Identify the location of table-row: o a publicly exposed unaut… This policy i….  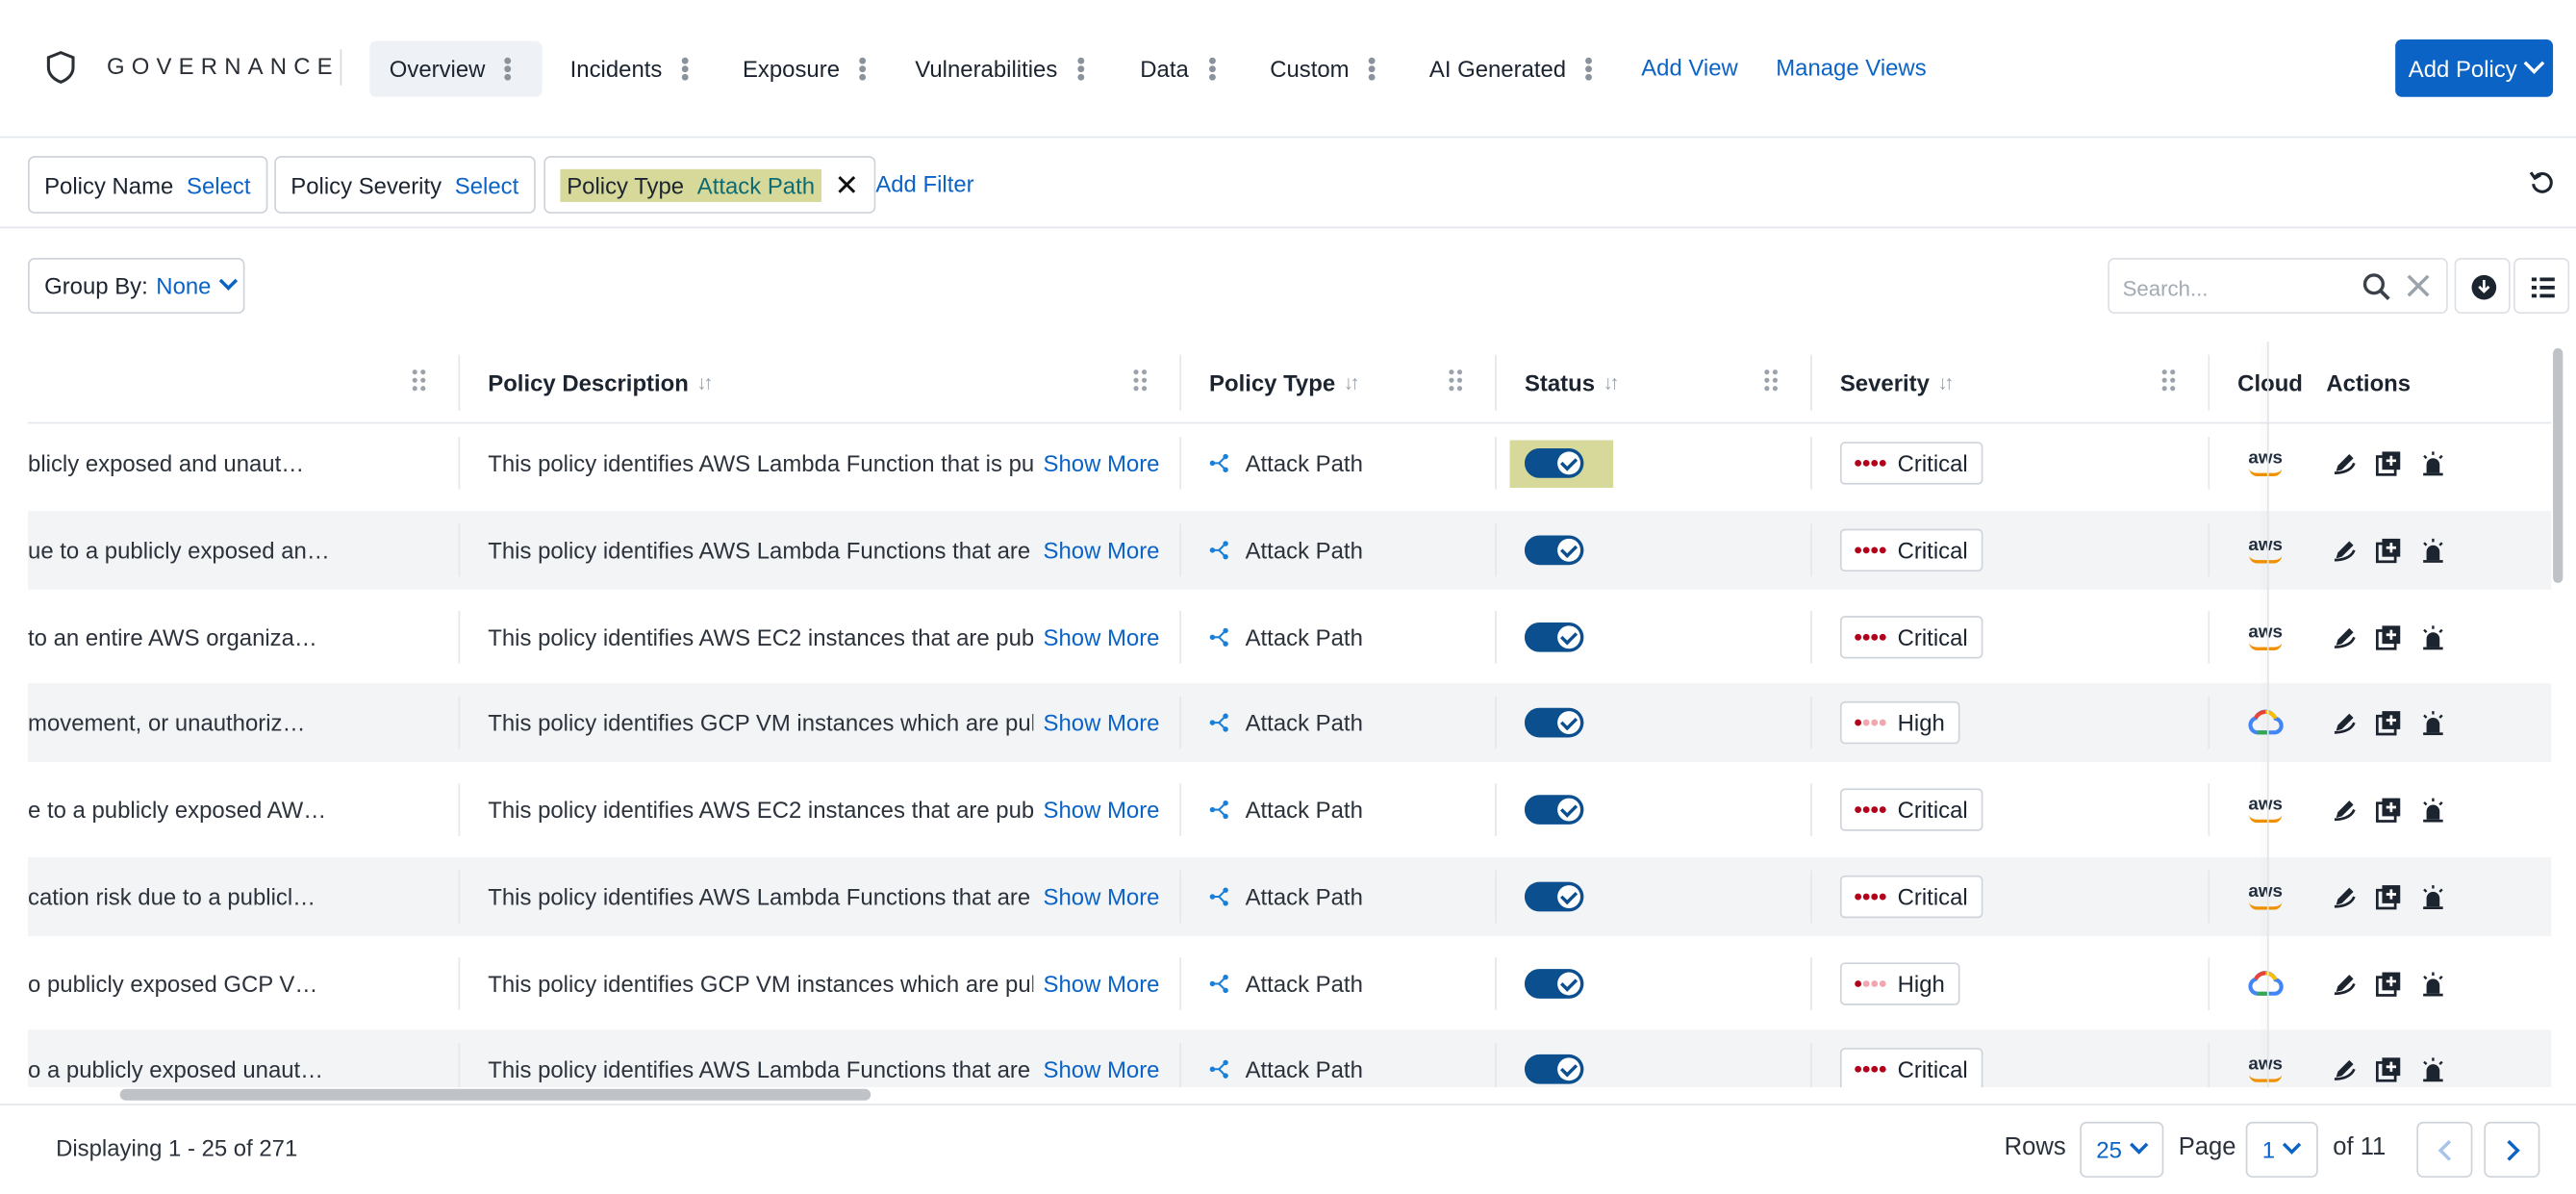
(1290, 1058).